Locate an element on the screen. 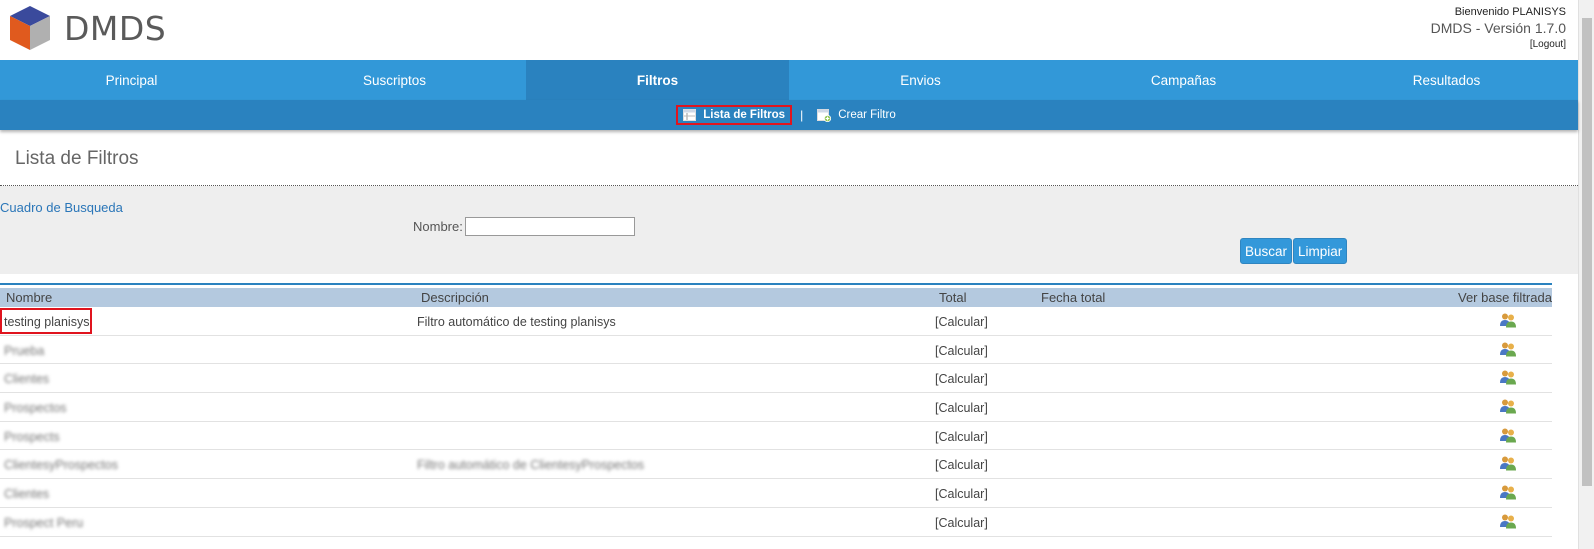  subnav-lista-filtros: Lista de Filtros is located at coordinates (734, 115).